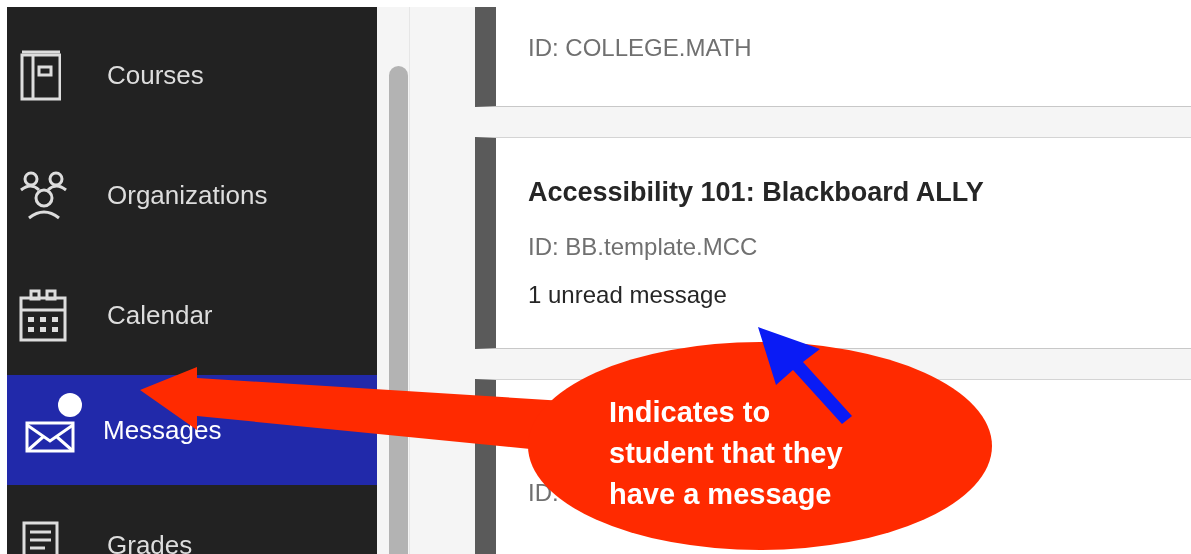 The image size is (1191, 554). I want to click on sidebar-item: Calendar, so click(192, 315).